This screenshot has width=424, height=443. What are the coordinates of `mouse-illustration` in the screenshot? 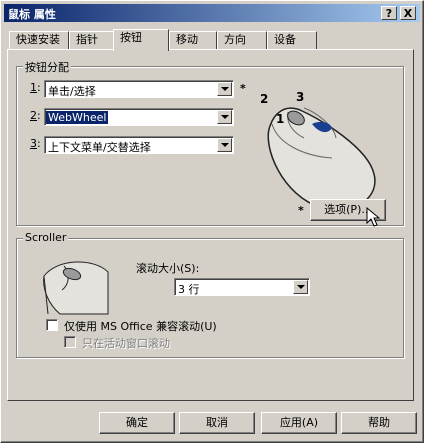 It's located at (321, 159).